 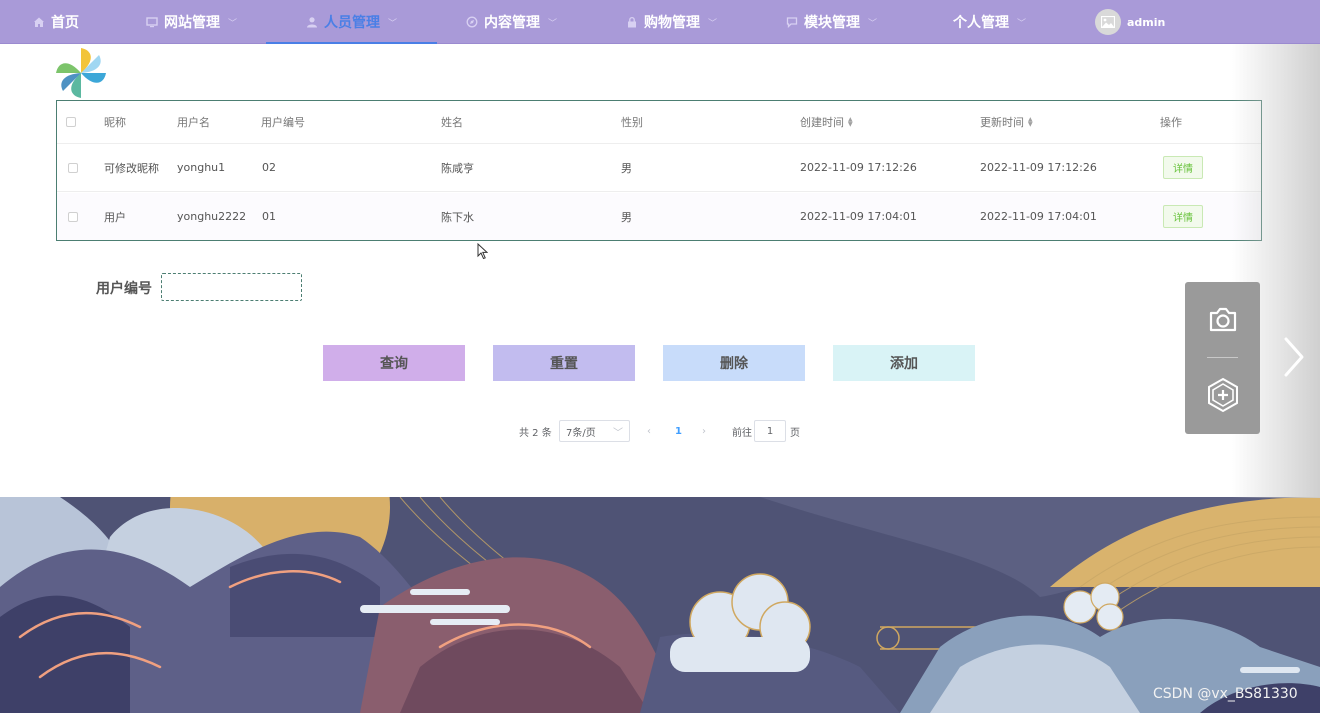 I want to click on add-shield-icon, so click(x=1223, y=395).